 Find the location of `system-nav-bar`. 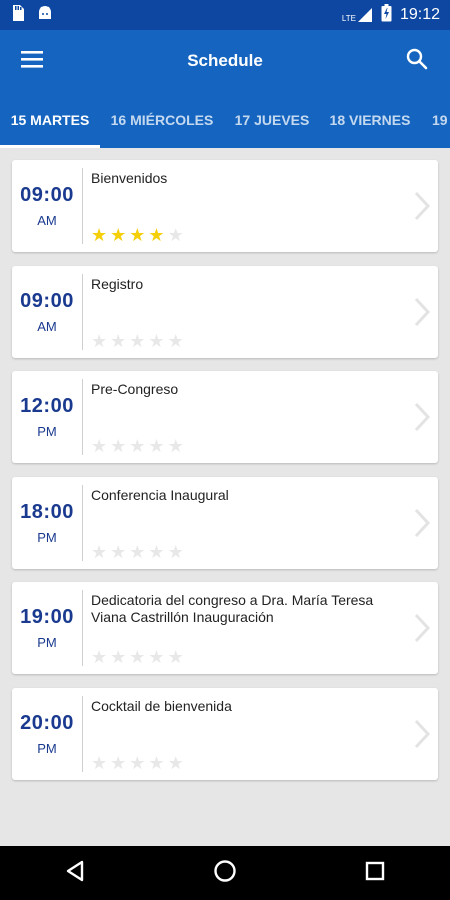

system-nav-bar is located at coordinates (225, 873).